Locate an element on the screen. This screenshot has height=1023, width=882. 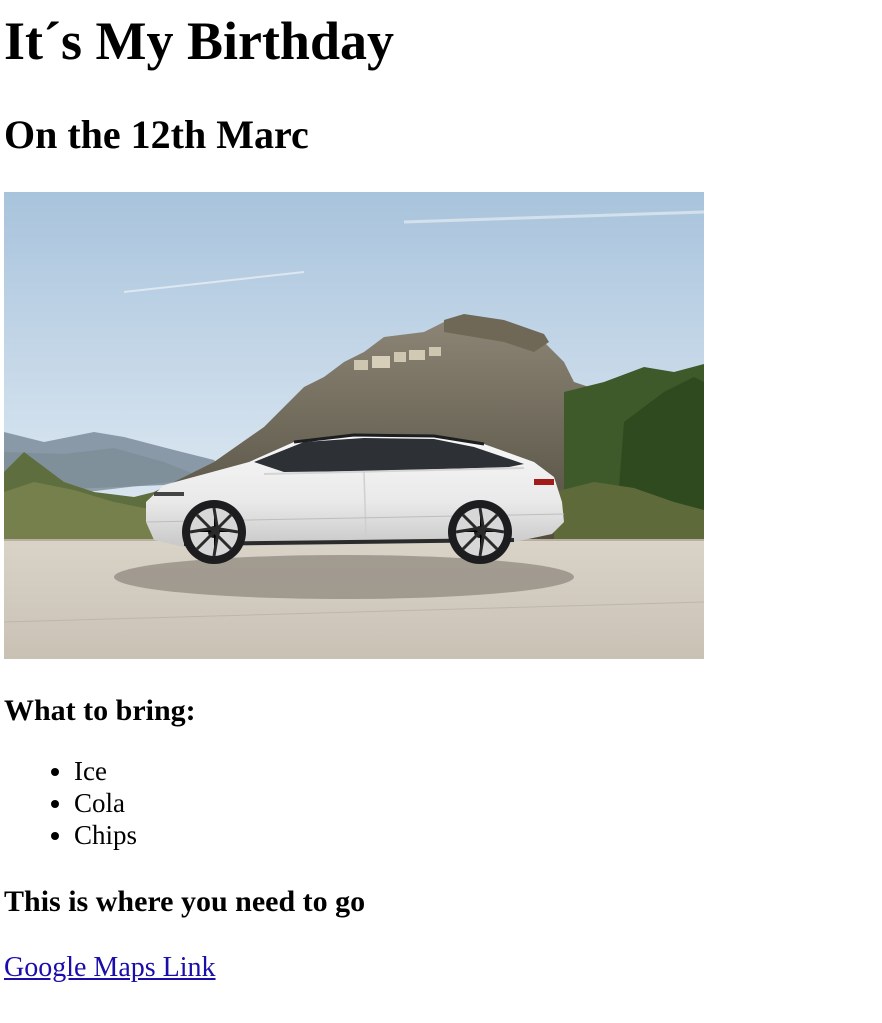
location-heading: This is where you need to go is located at coordinates (185, 901).